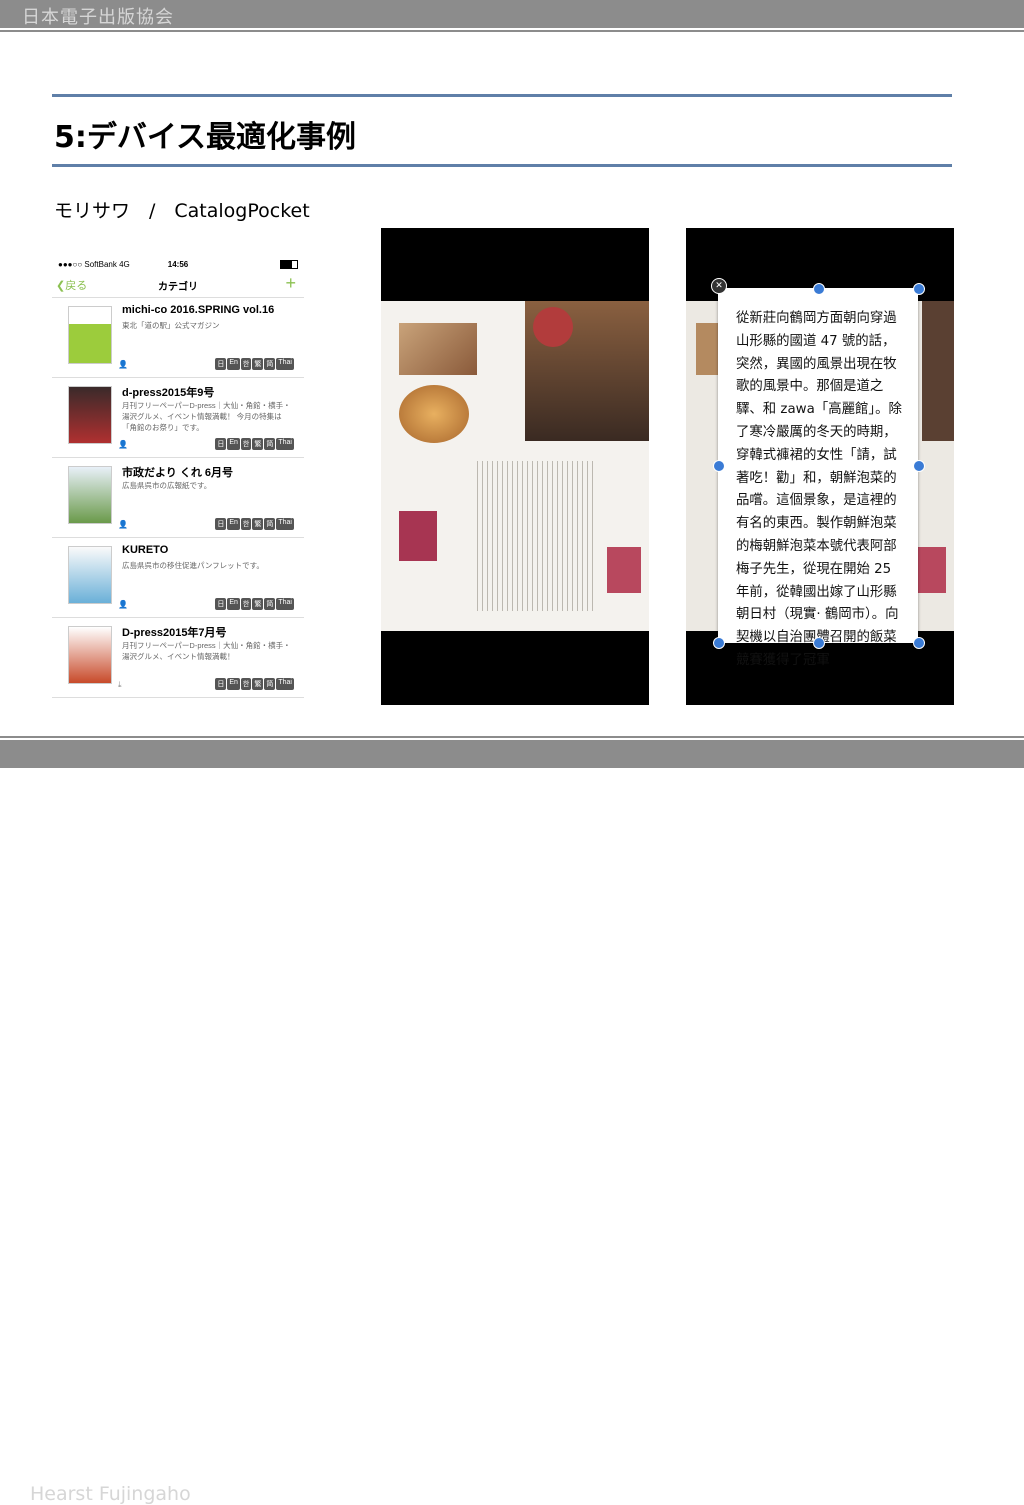 This screenshot has width=1024, height=1505. Describe the element at coordinates (178, 578) in the screenshot. I see `list-item: KURETO 広島県呉市の移住促進パンフレットです。 👤 日 En 한 繁简 Thai` at that location.